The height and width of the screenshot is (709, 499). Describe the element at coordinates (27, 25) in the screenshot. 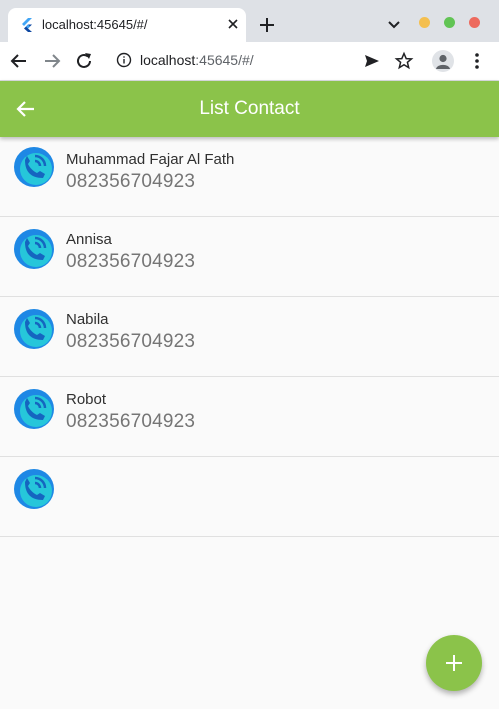

I see `flutter-icon` at that location.